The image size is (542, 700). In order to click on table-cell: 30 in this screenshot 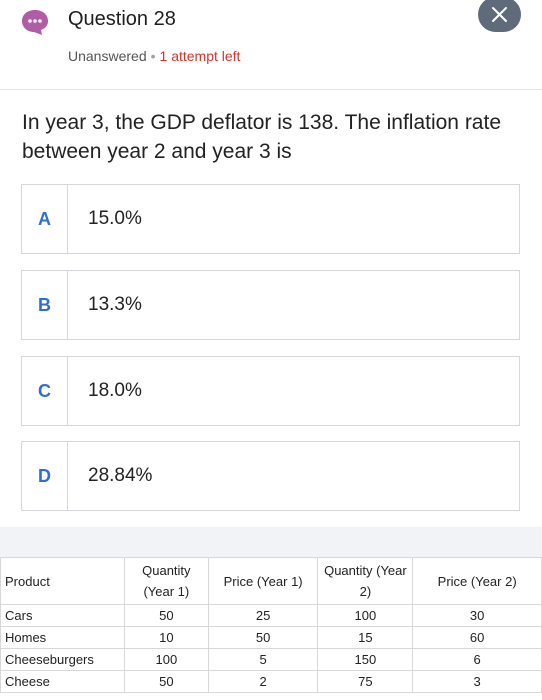, I will do `click(477, 615)`.